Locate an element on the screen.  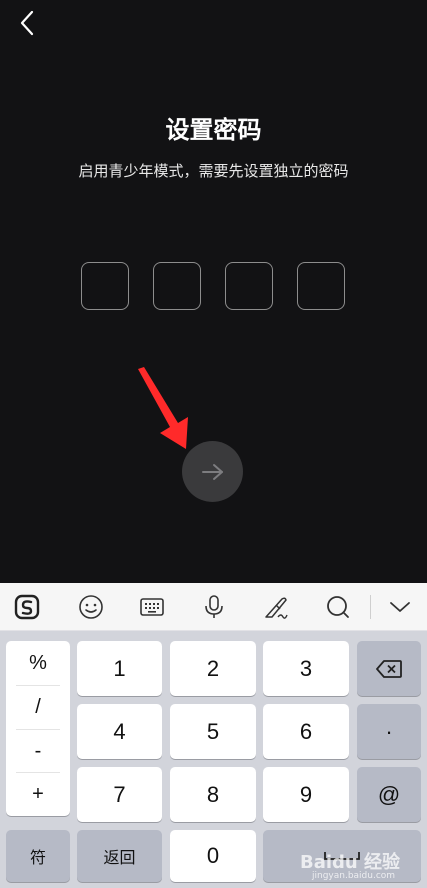
chevron-left-icon is located at coordinates (27, 23).